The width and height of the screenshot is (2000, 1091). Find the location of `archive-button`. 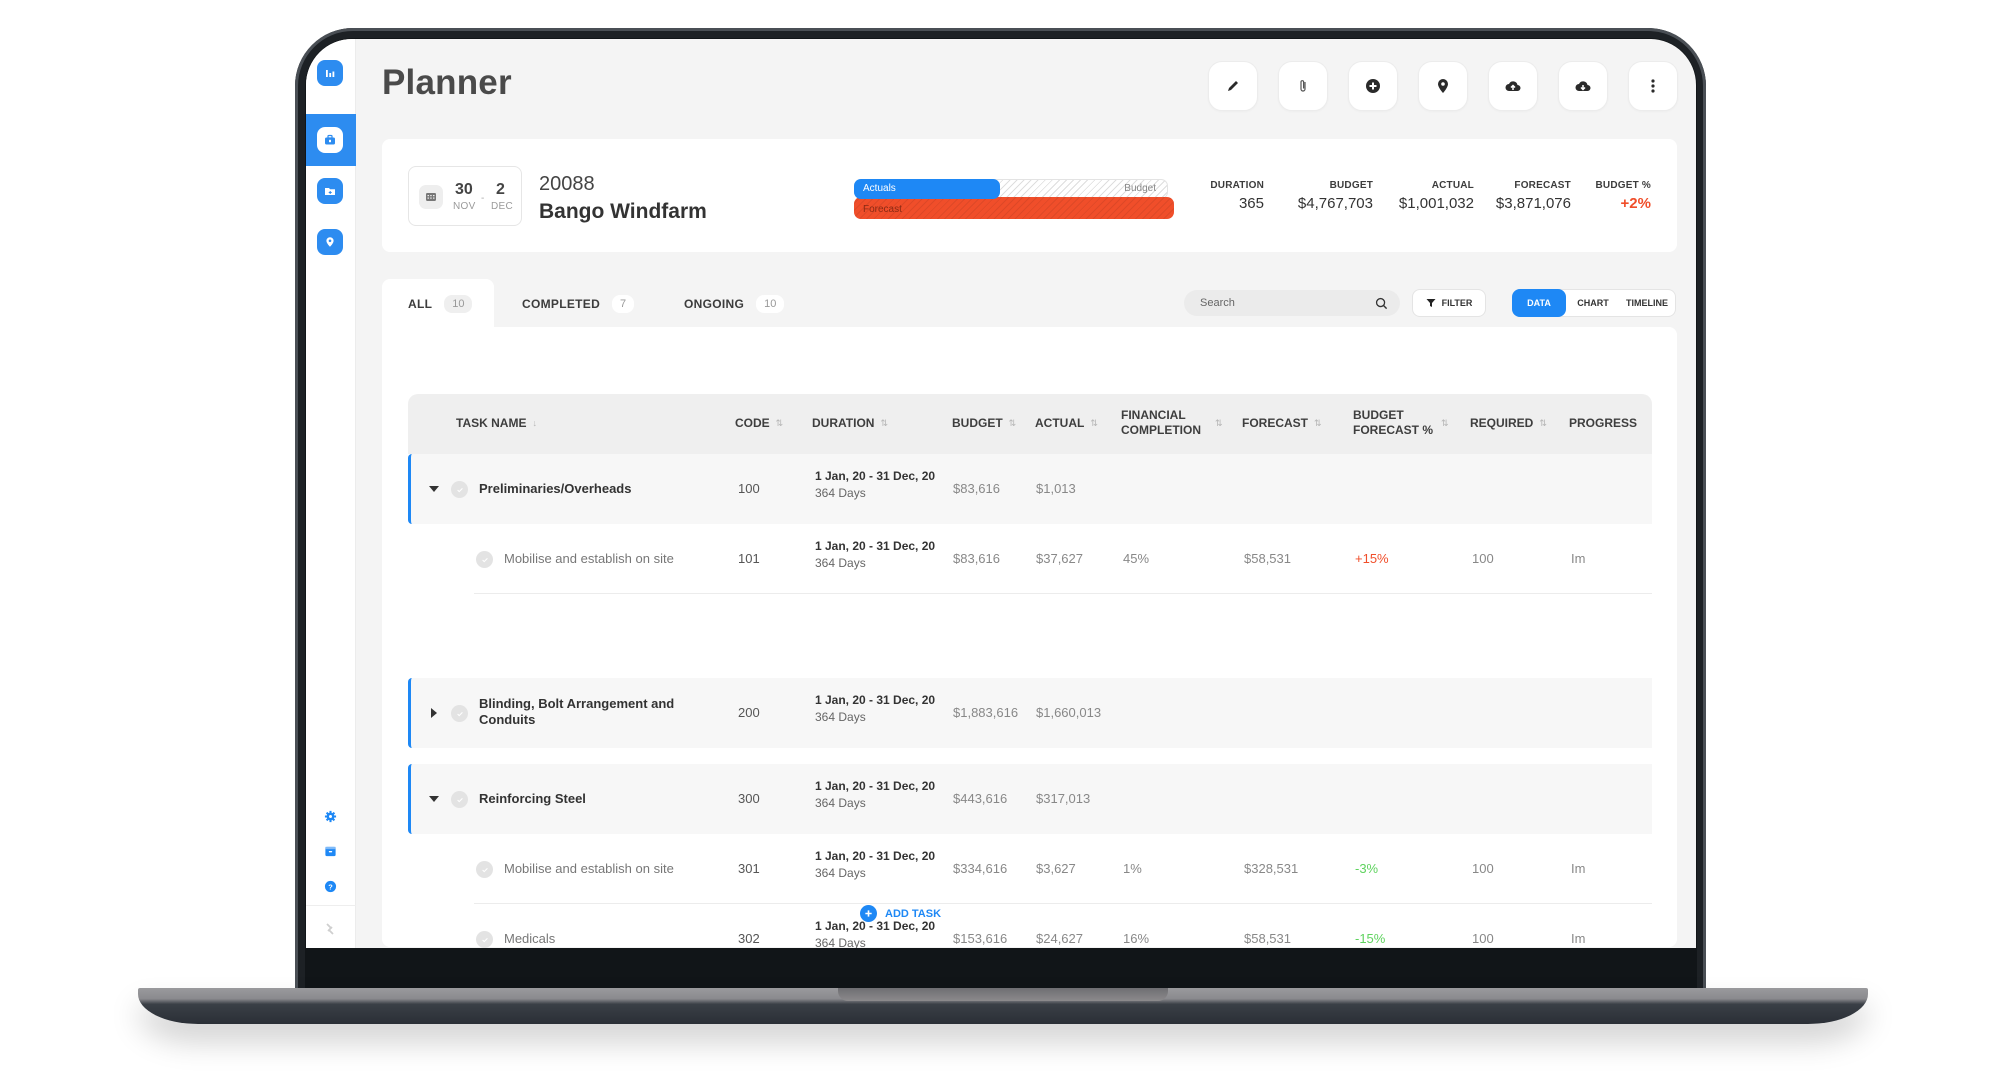

archive-button is located at coordinates (330, 851).